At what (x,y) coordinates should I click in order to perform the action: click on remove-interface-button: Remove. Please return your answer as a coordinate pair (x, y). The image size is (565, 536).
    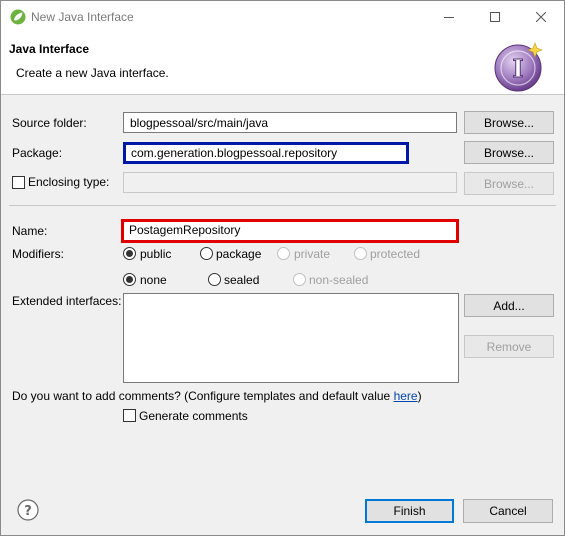
    Looking at the image, I should click on (509, 346).